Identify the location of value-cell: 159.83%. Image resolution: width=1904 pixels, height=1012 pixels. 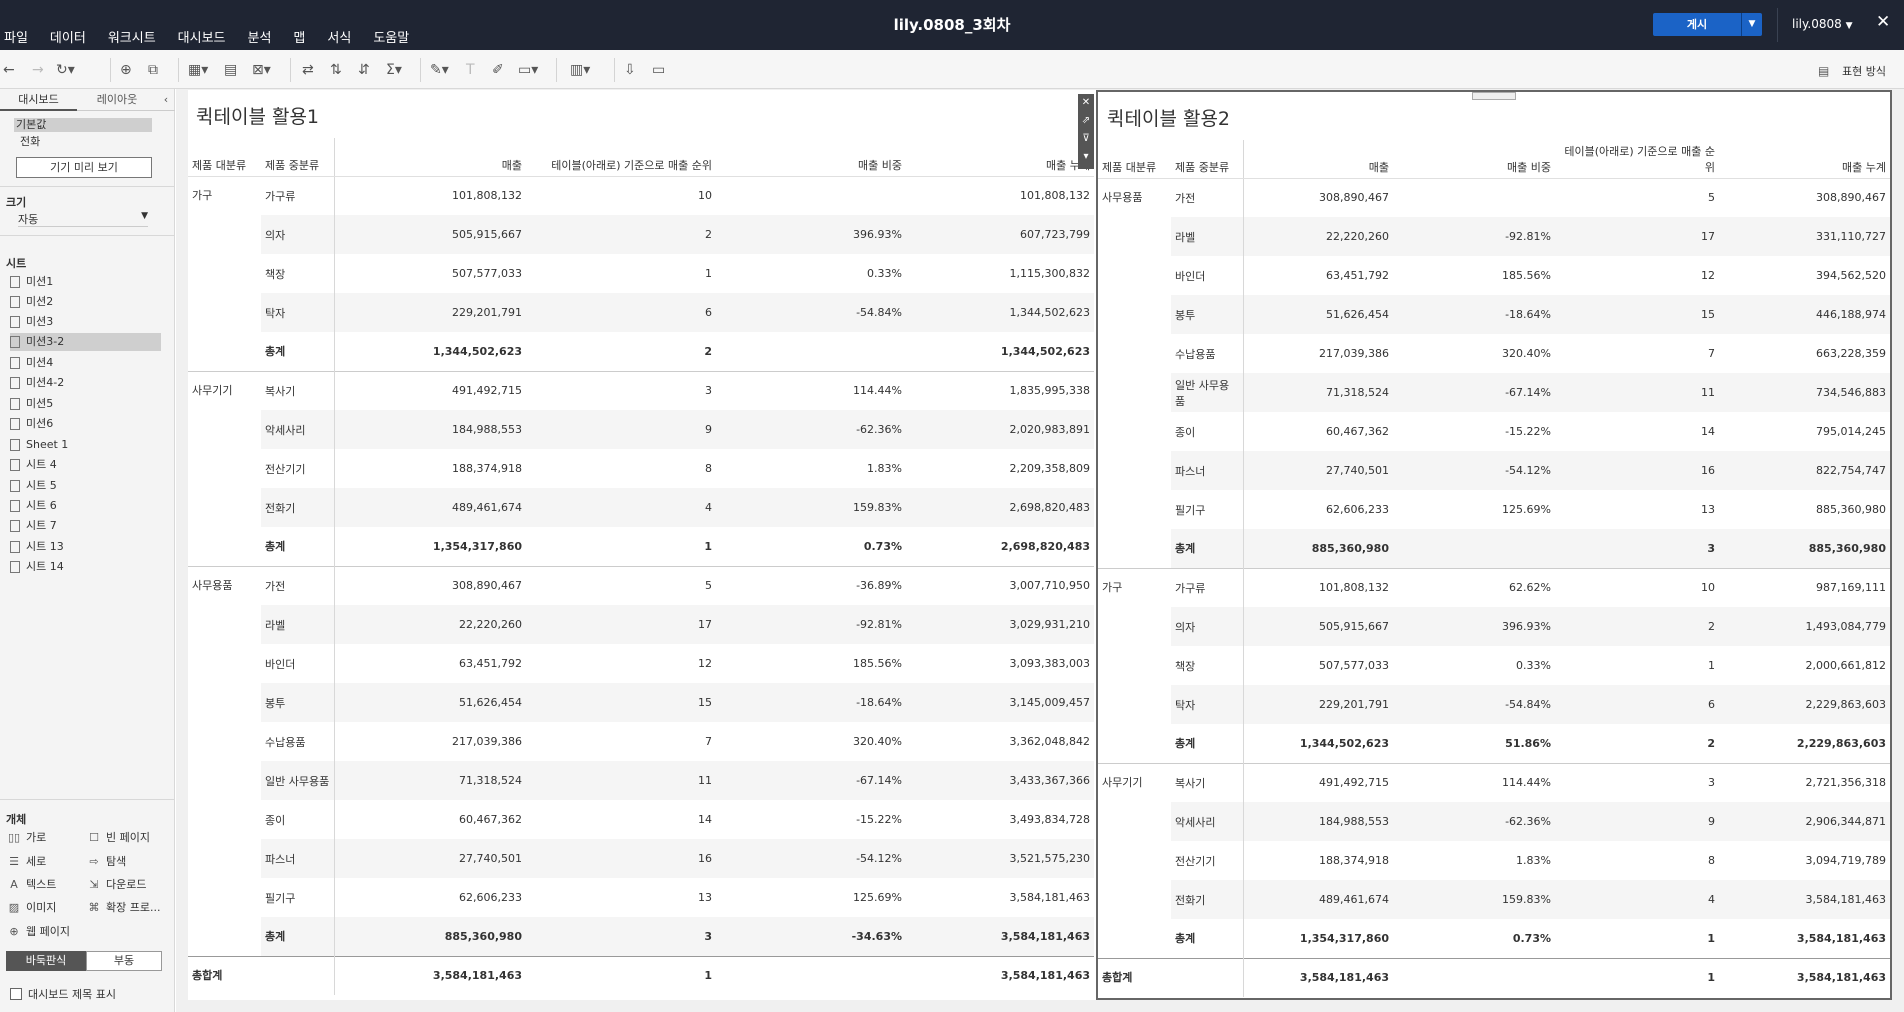
(1474, 899).